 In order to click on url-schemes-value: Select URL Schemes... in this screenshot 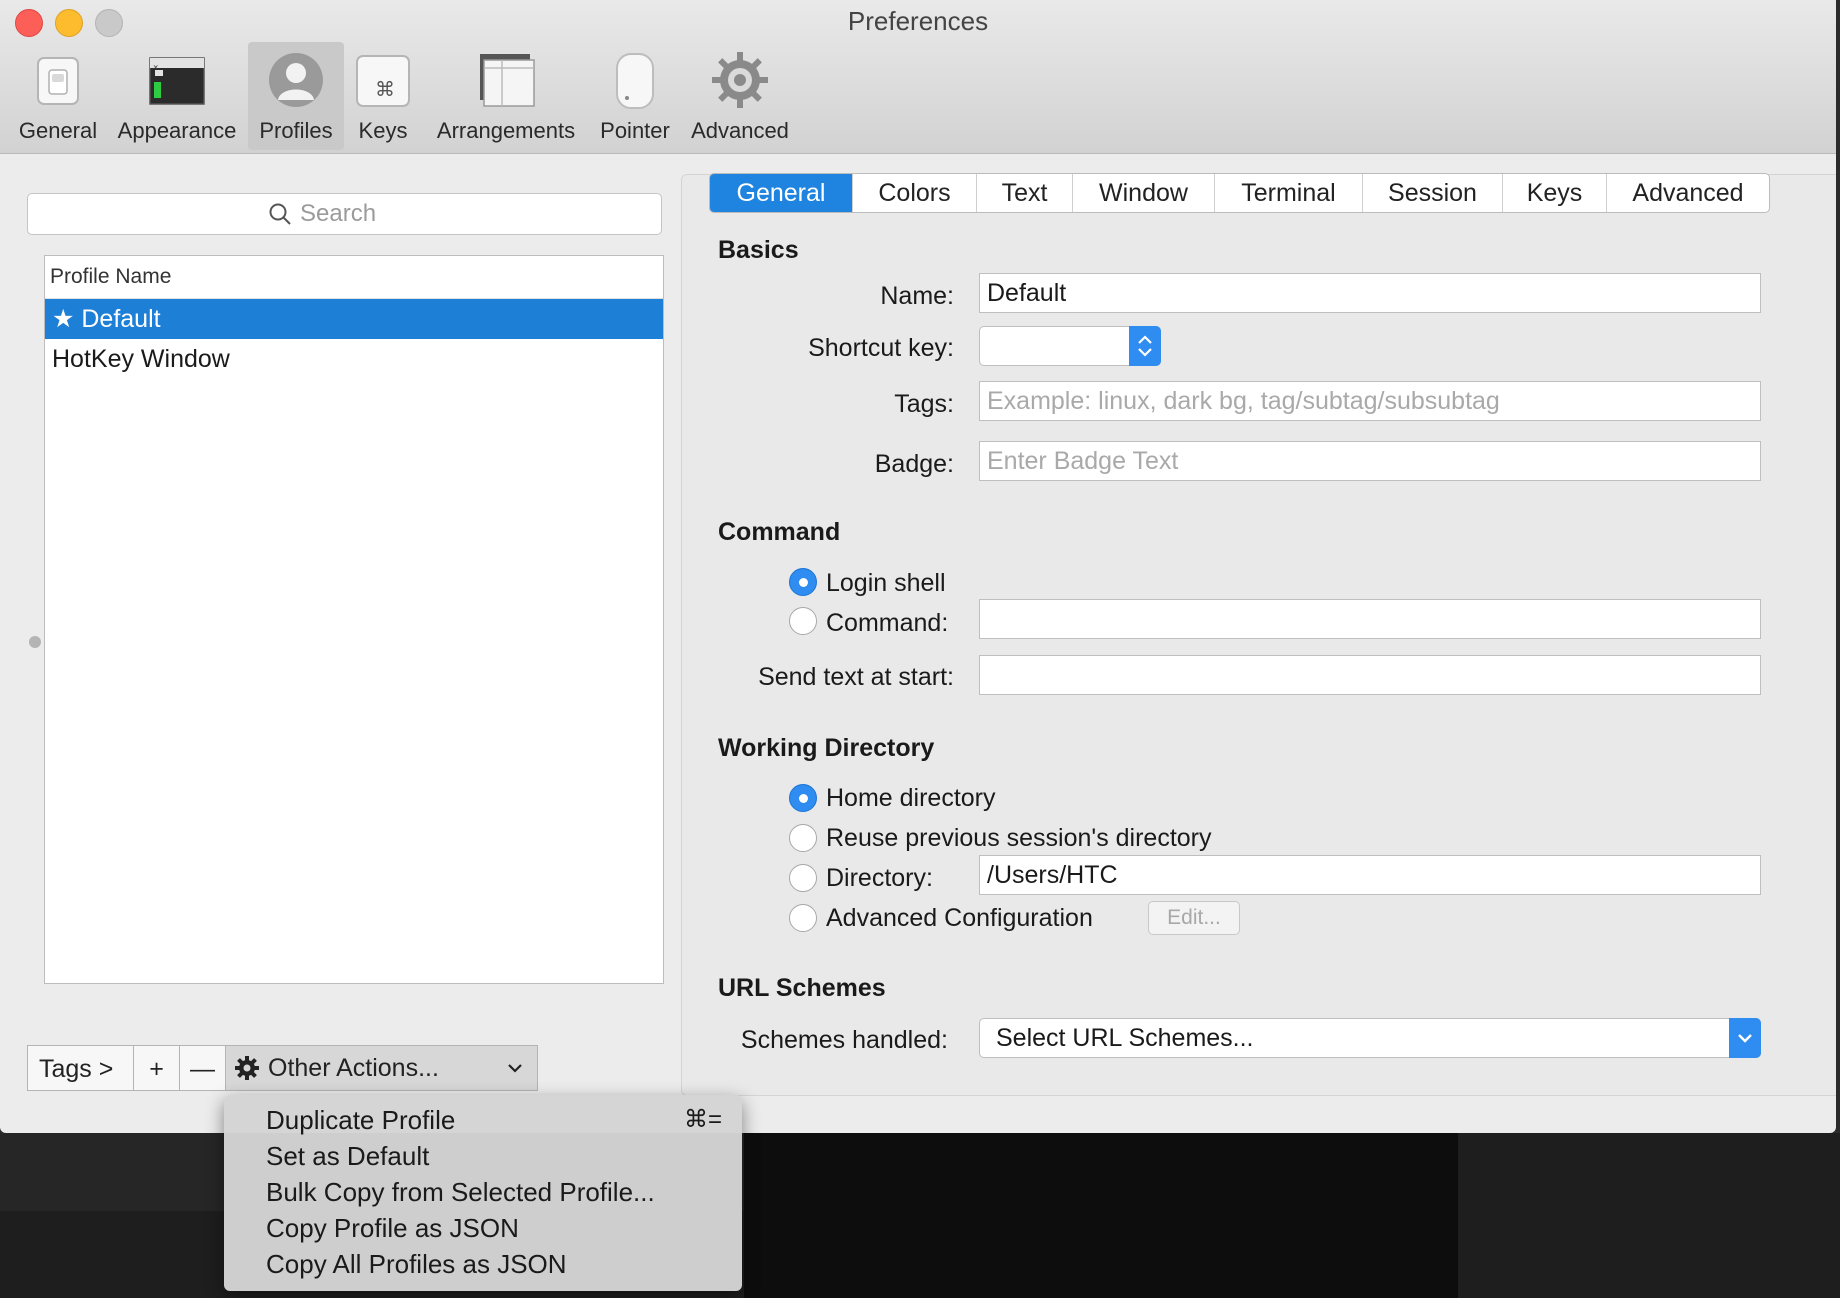, I will do `click(1125, 1038)`.